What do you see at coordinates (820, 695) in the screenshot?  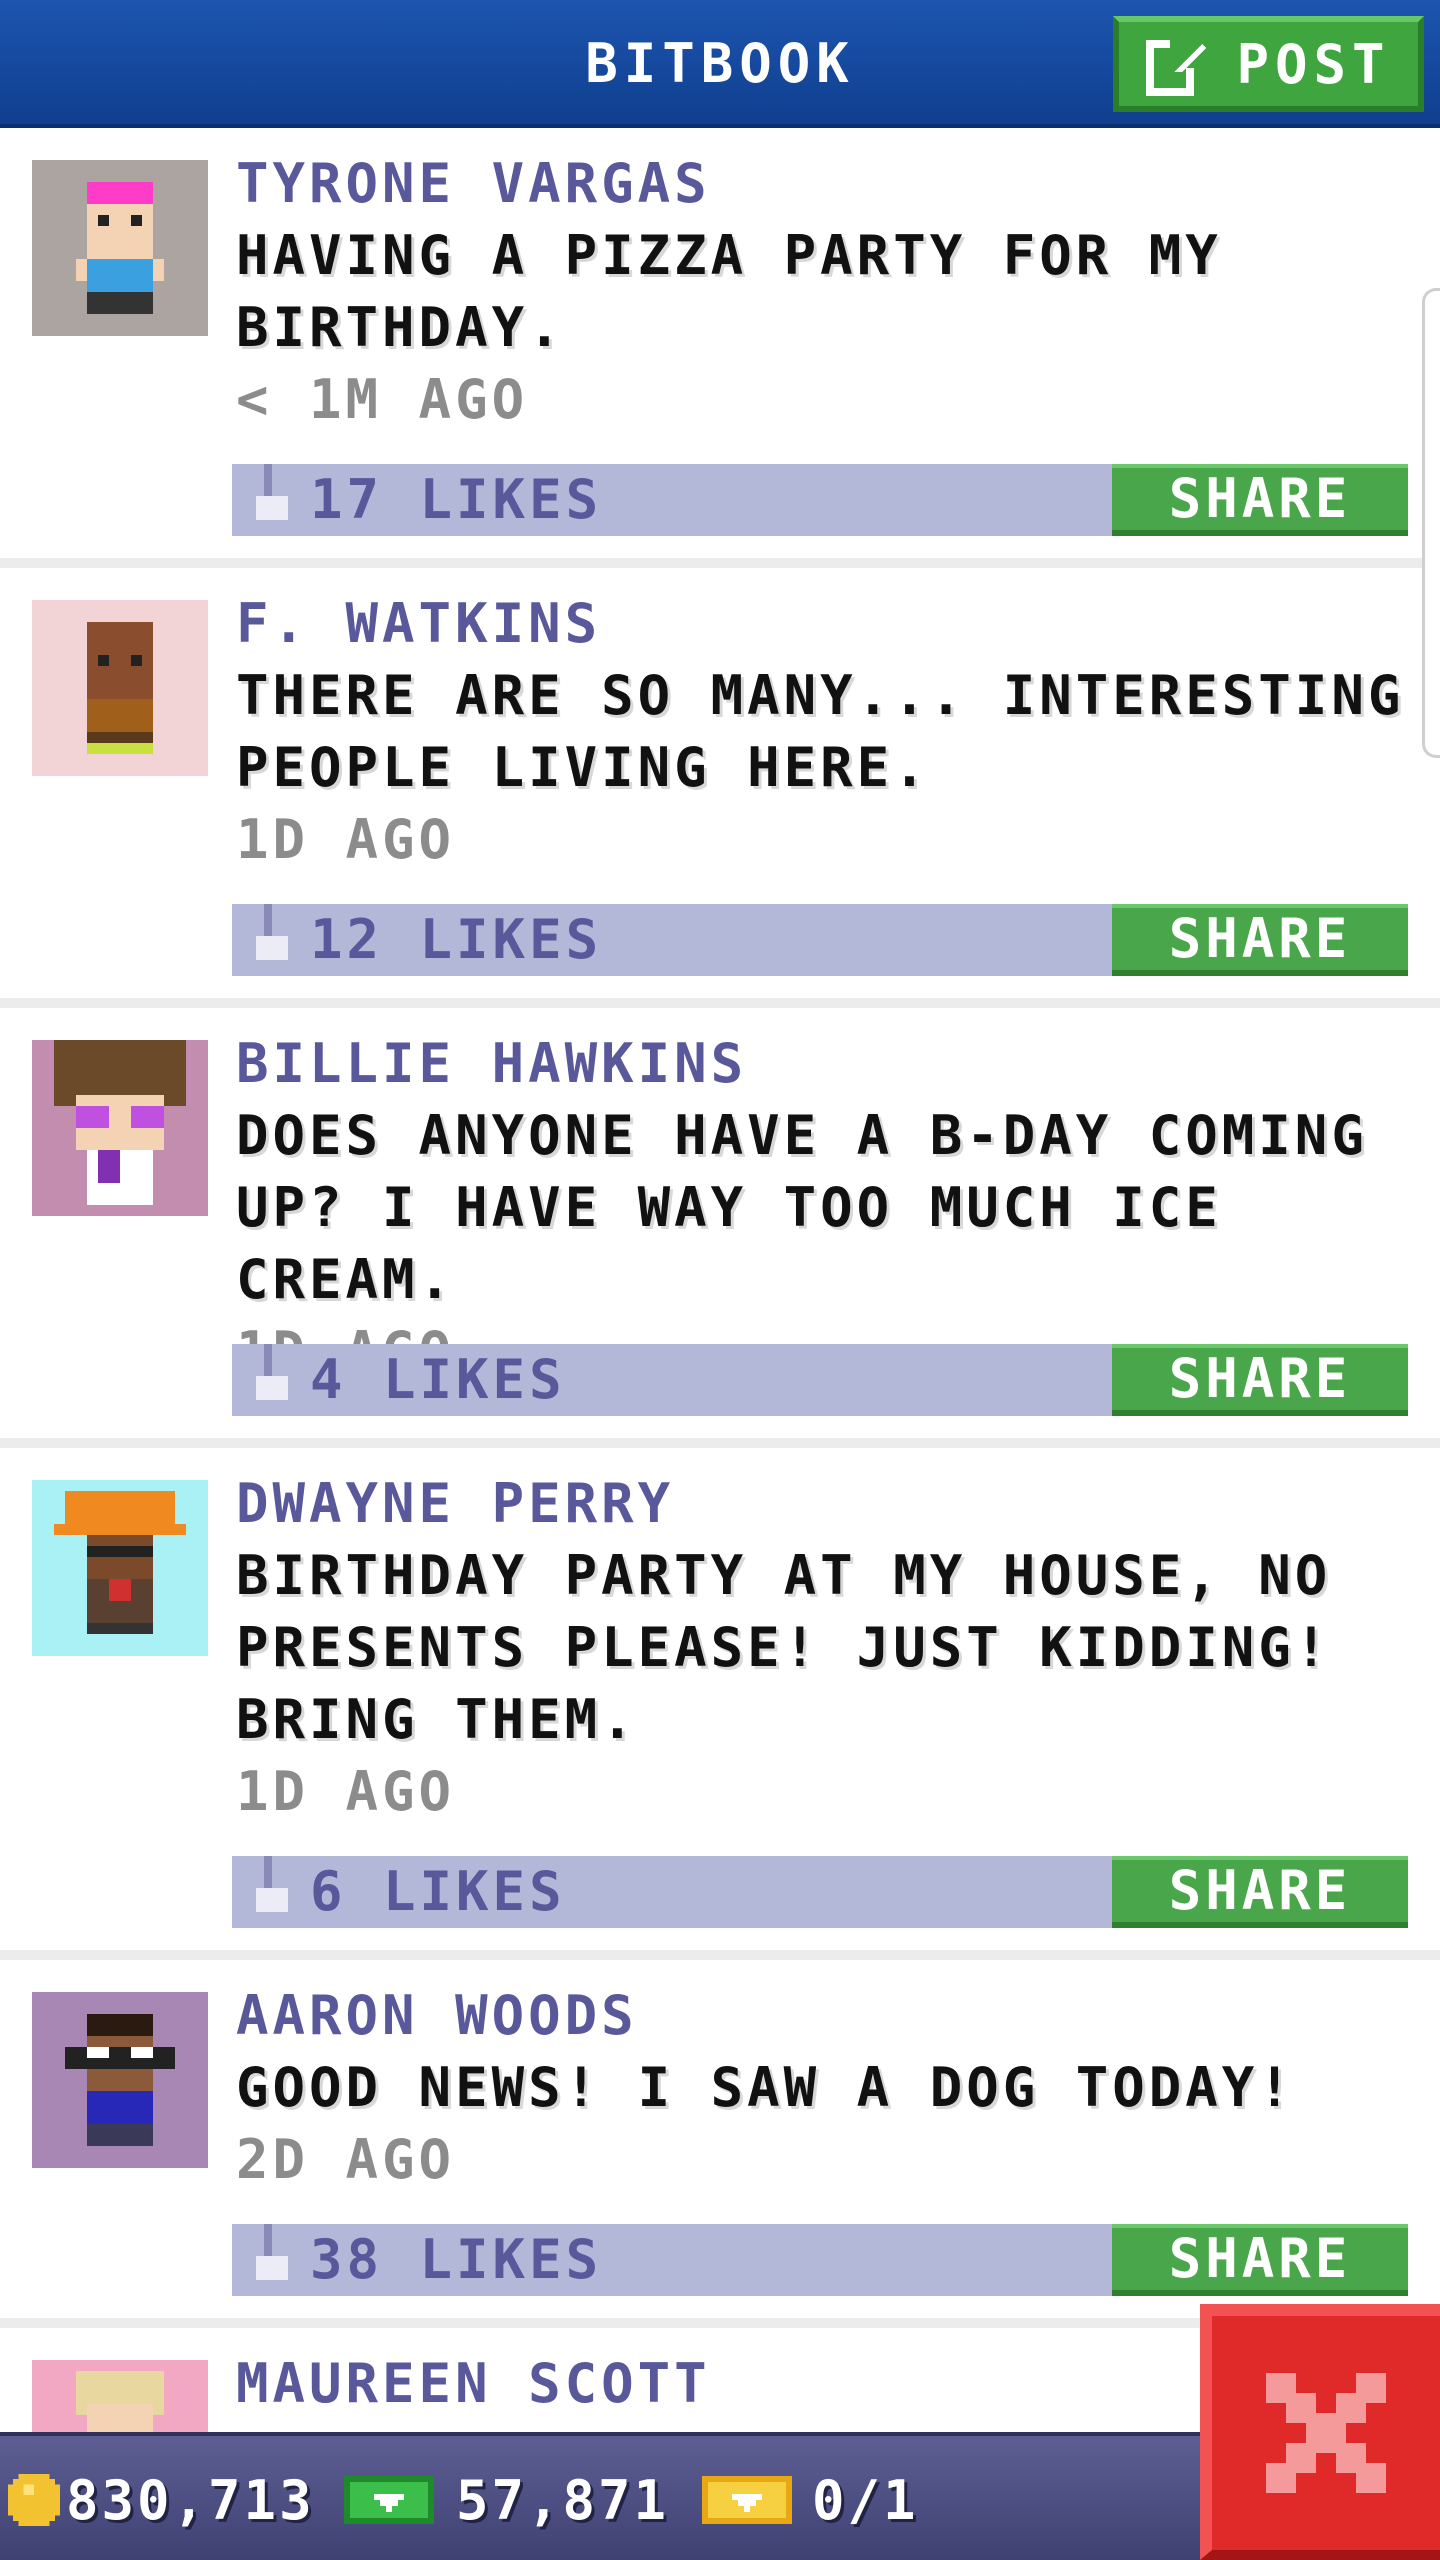 I see `post-message-line: THERE ARE SO MANY... INTERESTING` at bounding box center [820, 695].